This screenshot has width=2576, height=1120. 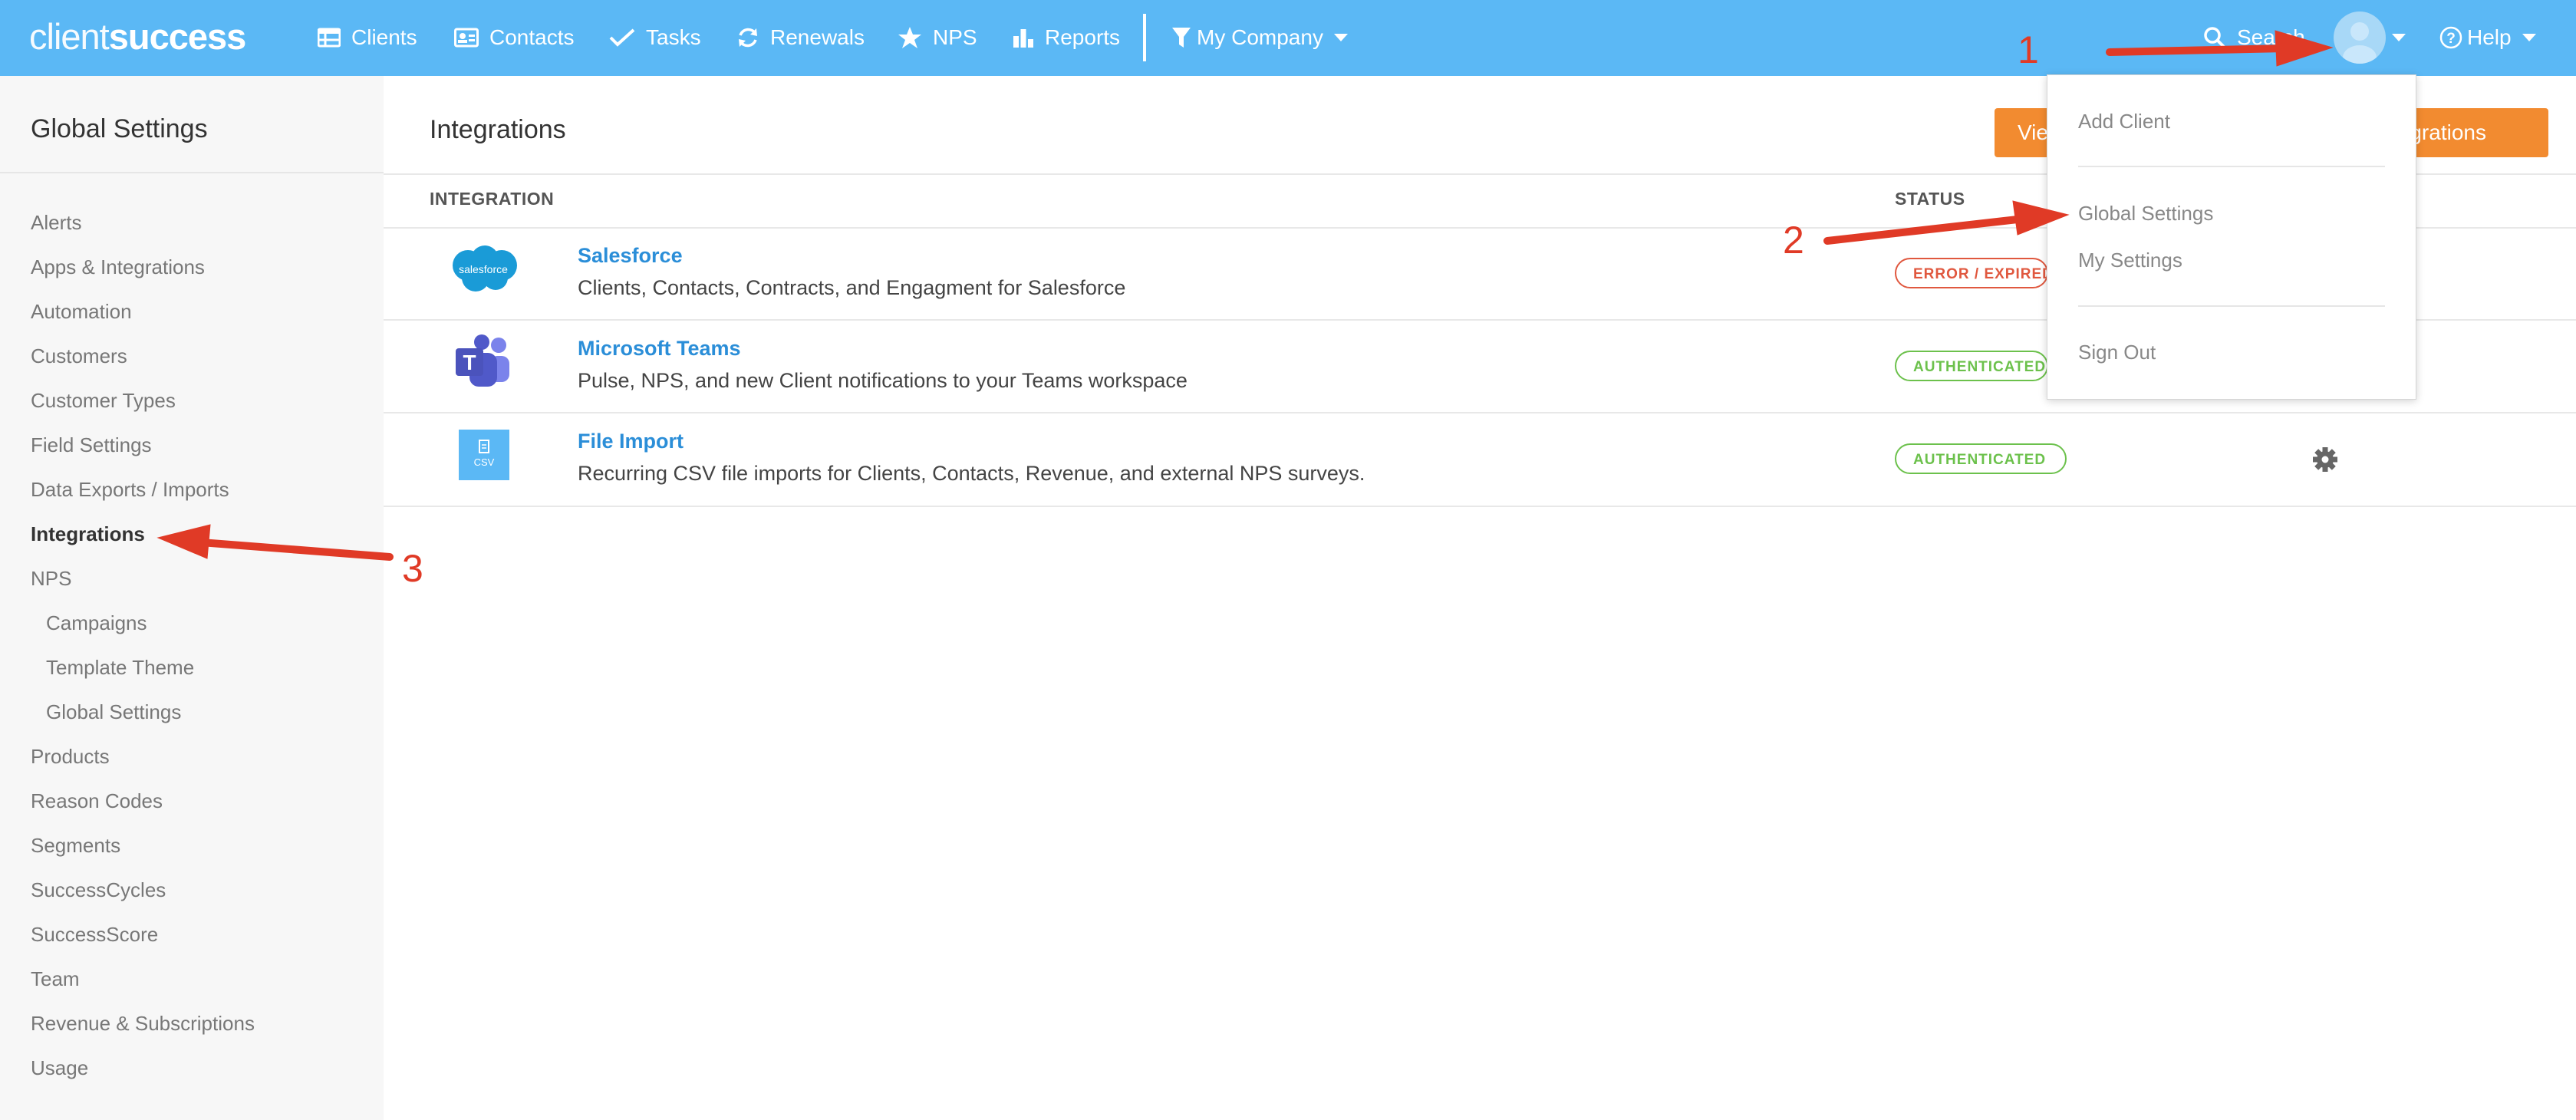 What do you see at coordinates (1793, 240) in the screenshot?
I see `annotation-step-2: 2` at bounding box center [1793, 240].